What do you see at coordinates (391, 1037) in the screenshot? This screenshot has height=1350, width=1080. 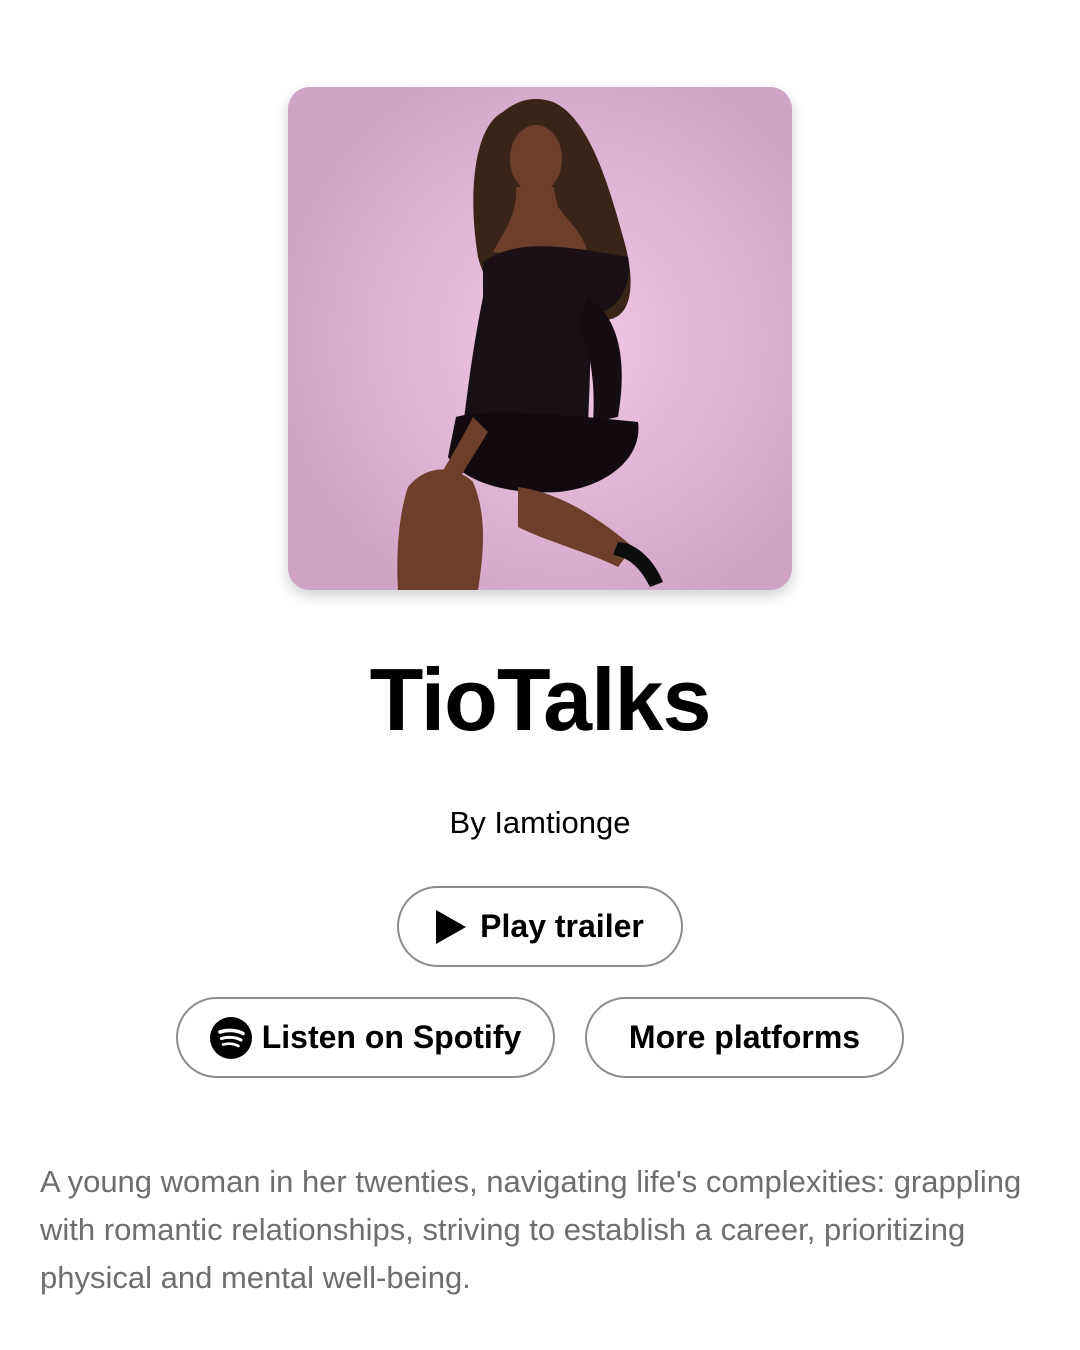 I see `listen-on-spotify-label: Listen on Spotify` at bounding box center [391, 1037].